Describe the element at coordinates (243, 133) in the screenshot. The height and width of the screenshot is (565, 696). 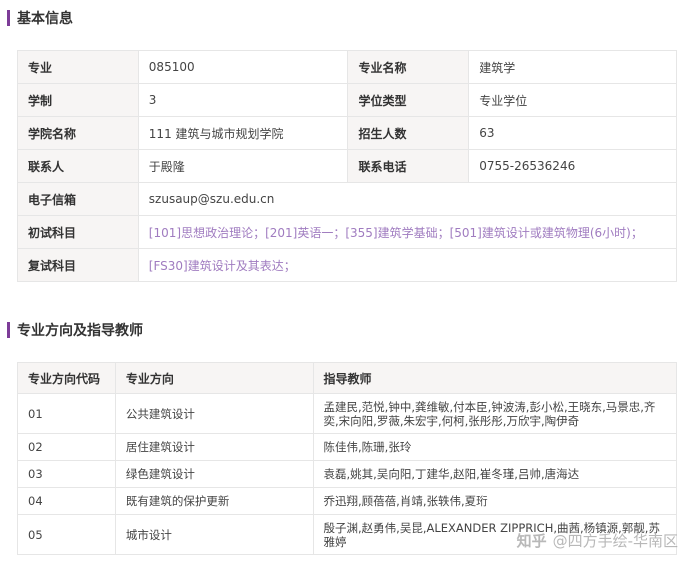
I see `info-value: 111 建筑与城市规划学院` at that location.